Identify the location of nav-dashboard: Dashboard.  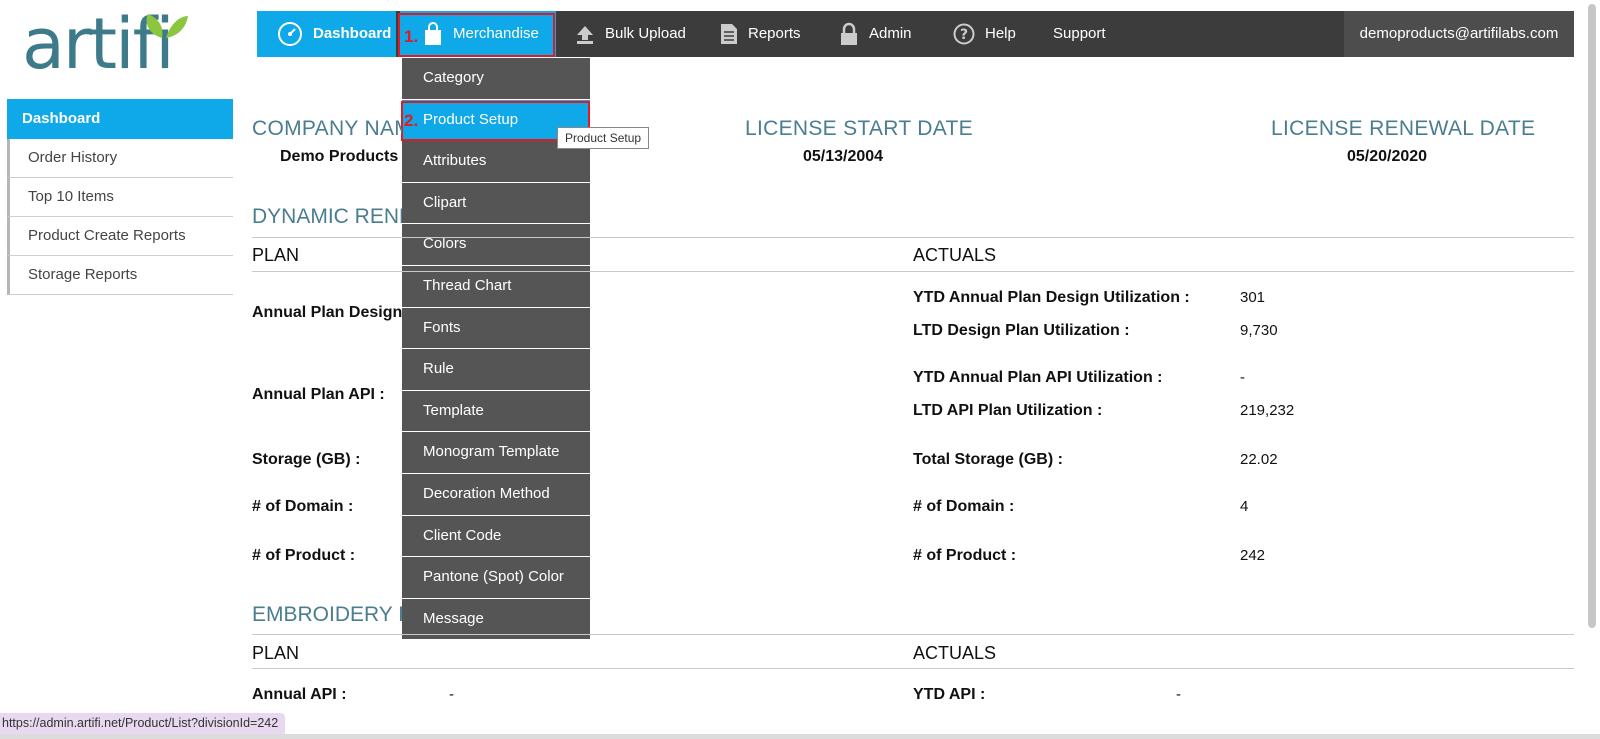
(326, 34).